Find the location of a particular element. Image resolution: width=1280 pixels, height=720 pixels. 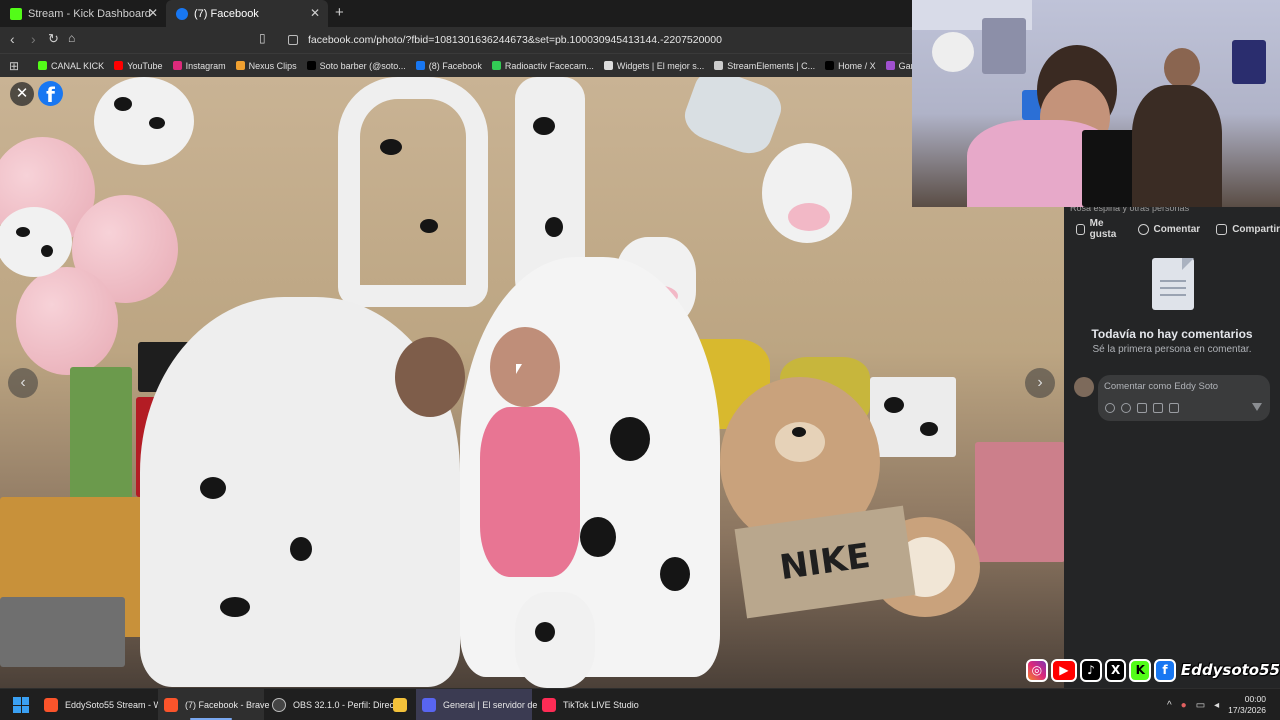

taskbar-label: EddySoto55 Stream - W is located at coordinates (114, 705).